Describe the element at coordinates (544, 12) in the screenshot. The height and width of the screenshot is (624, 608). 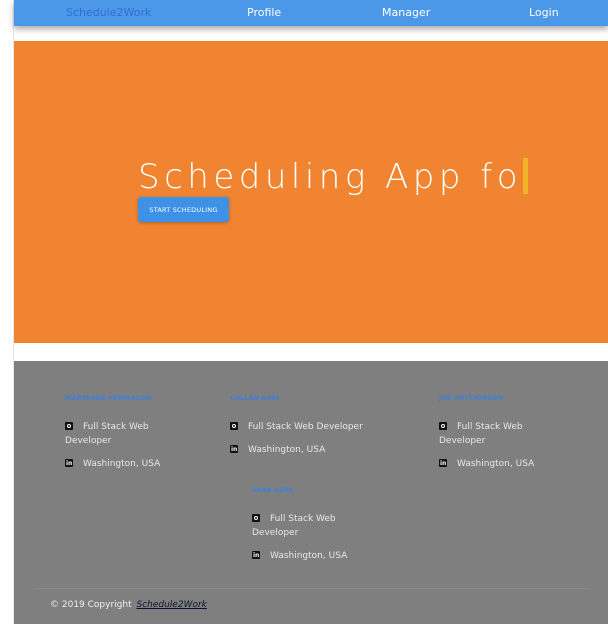
I see `nav-link-login: Login` at that location.